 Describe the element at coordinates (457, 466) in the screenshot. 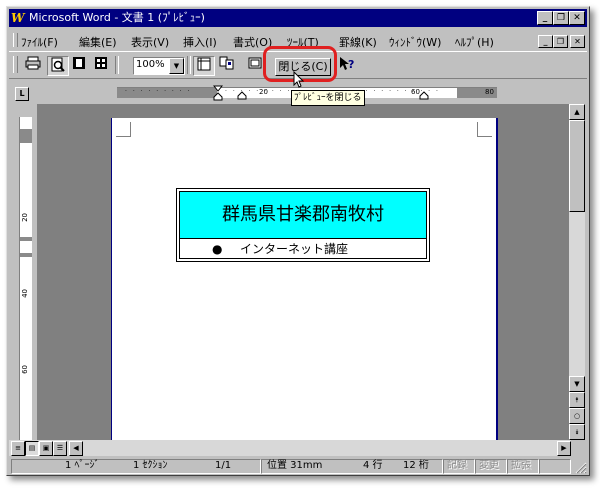

I see `status-rec: 記録` at that location.